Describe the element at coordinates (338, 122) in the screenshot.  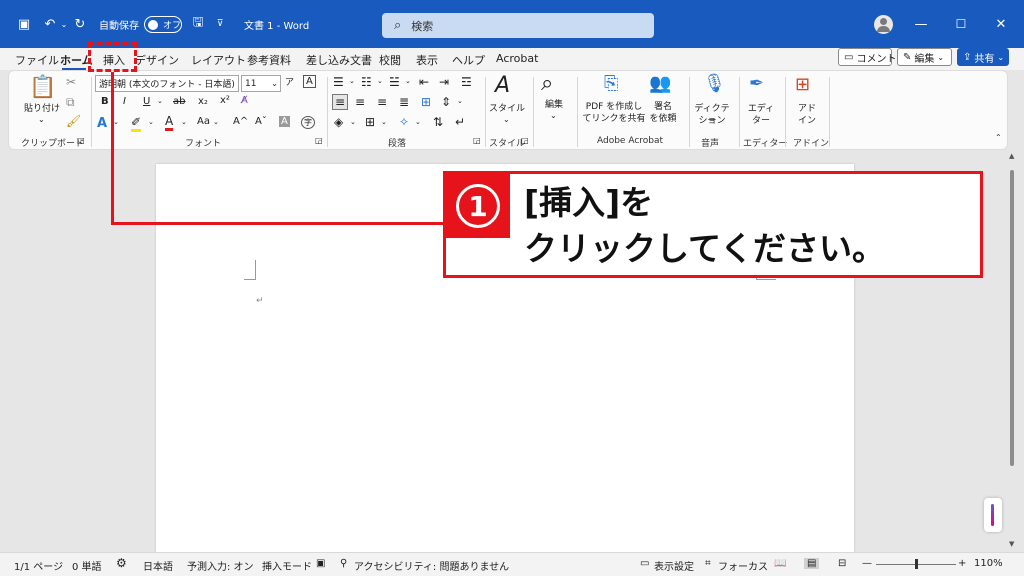
I see `shading-icon: ◈` at that location.